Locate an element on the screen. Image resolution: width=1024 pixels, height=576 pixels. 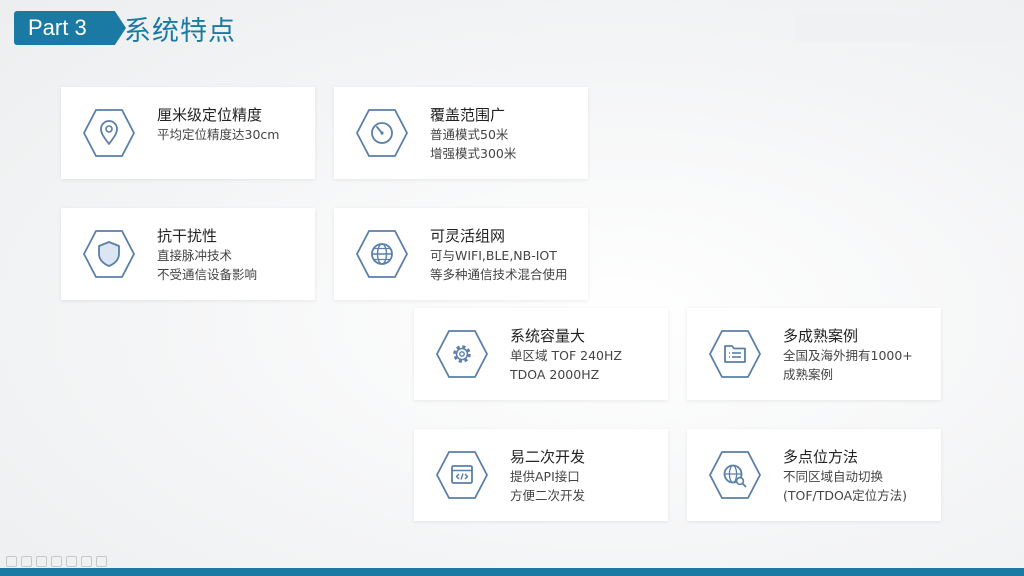
feature-card-cases: 多成熟案例 全国及海外拥有1000+ 成熟案例 is located at coordinates (814, 354).